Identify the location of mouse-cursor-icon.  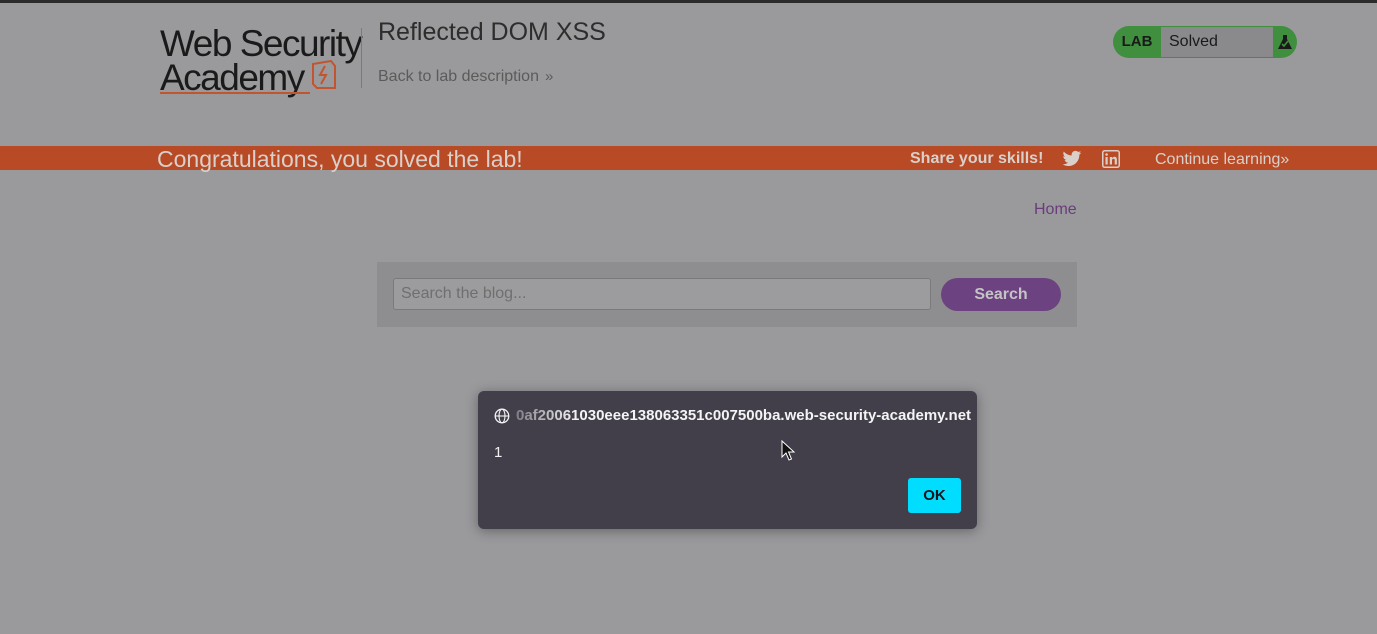
(788, 450).